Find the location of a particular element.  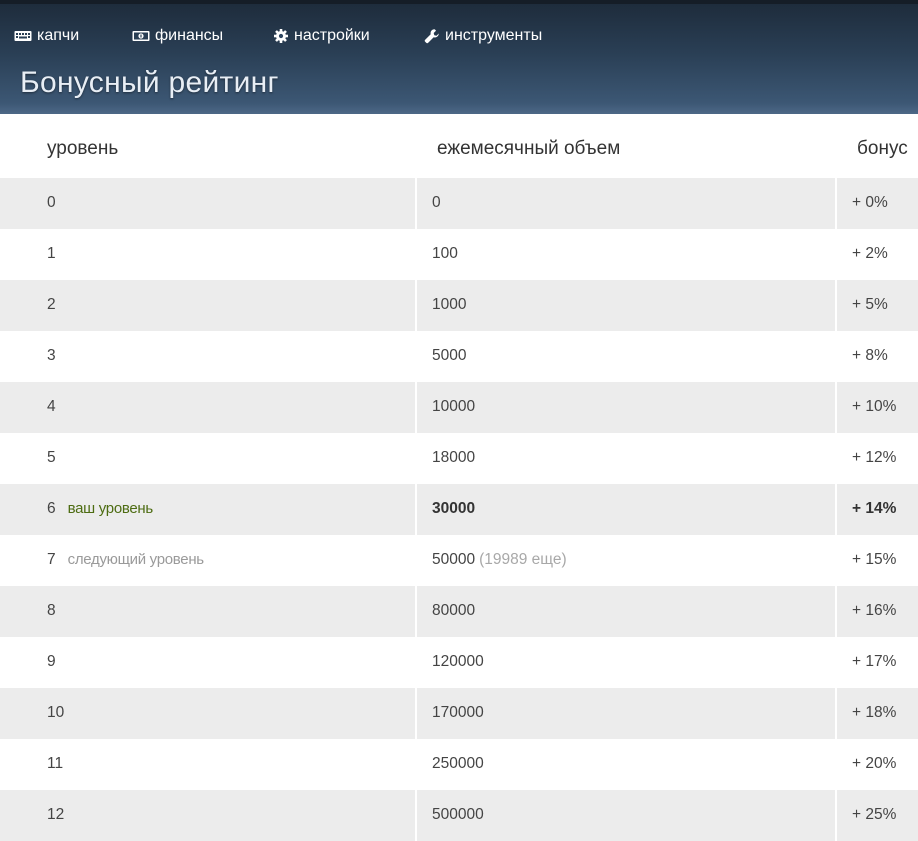

bonus-value: + 17% is located at coordinates (874, 661).